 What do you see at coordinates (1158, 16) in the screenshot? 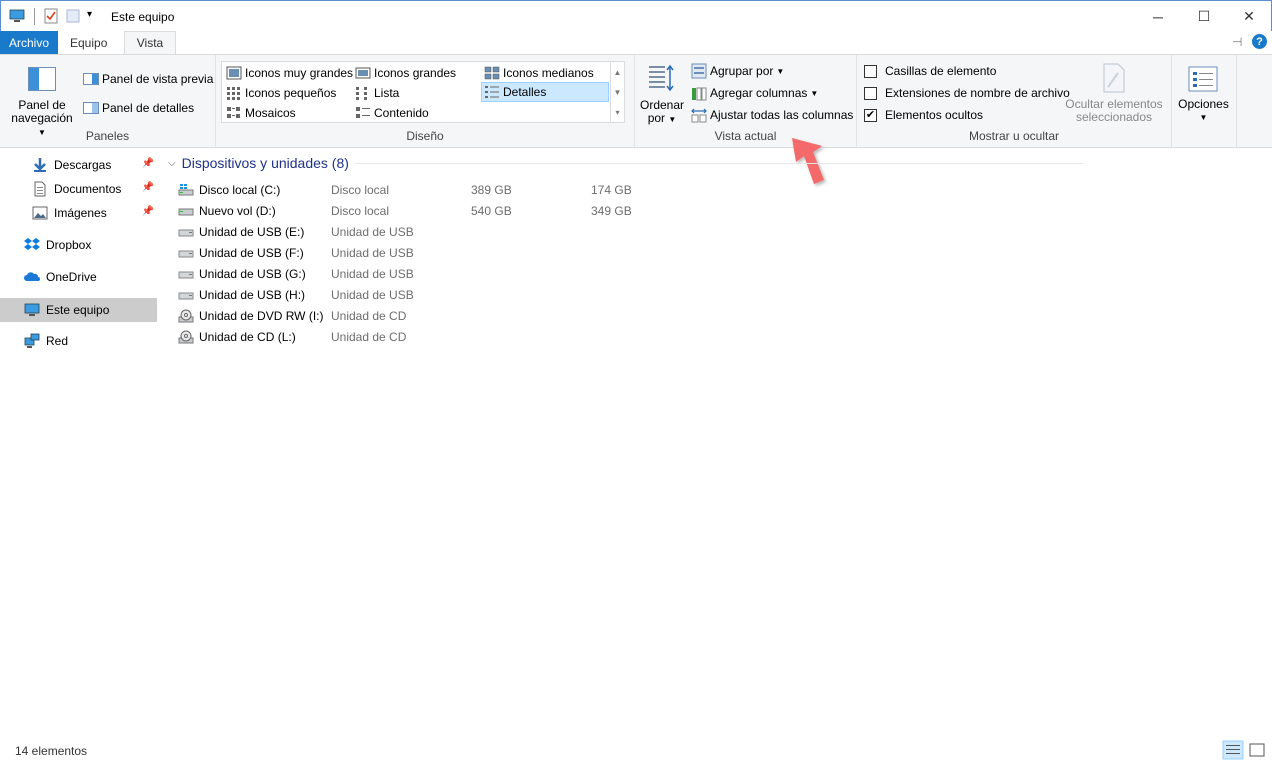
I see `minimize-button: ─` at bounding box center [1158, 16].